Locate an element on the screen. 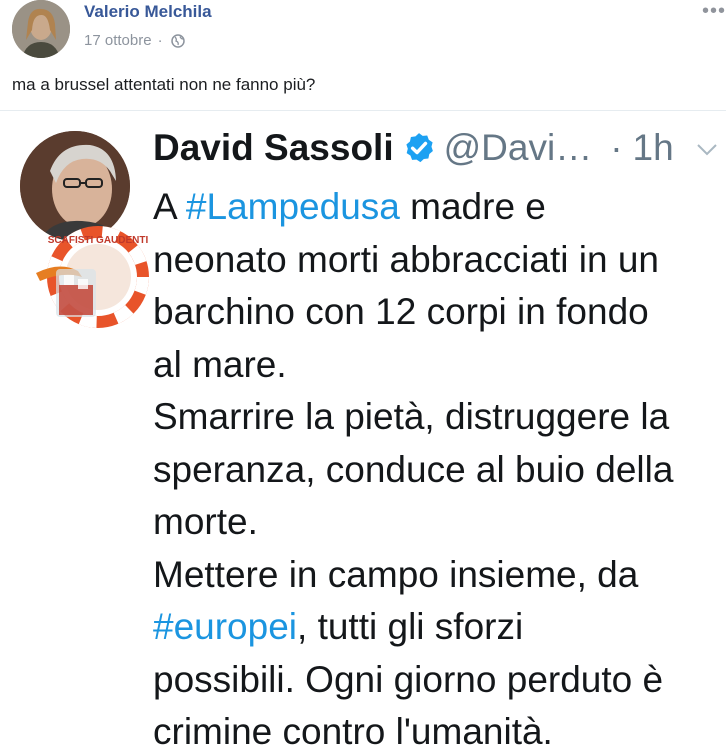 The image size is (726, 745). globe-icon is located at coordinates (177, 40).